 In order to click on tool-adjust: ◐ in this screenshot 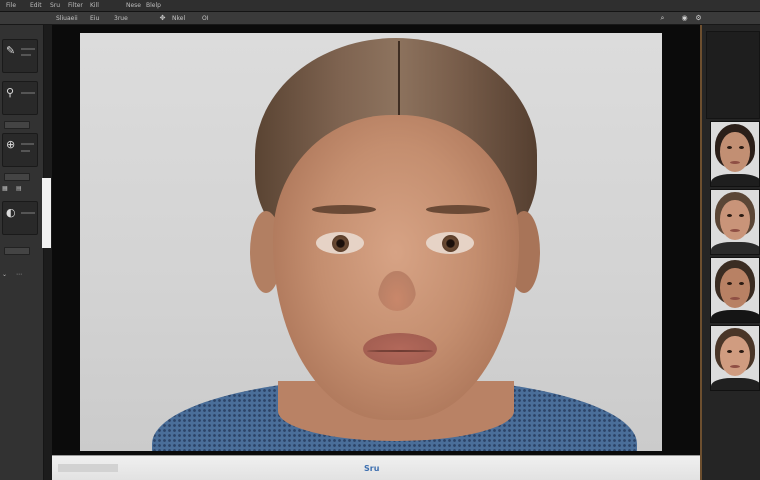, I will do `click(20, 218)`.